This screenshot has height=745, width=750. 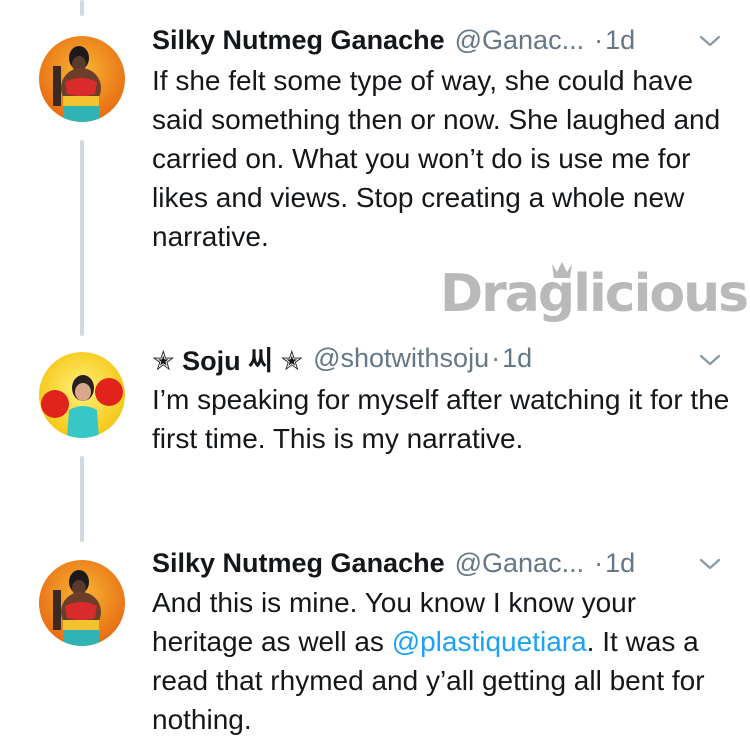 I want to click on handle: @shotwithsoju, so click(x=401, y=358).